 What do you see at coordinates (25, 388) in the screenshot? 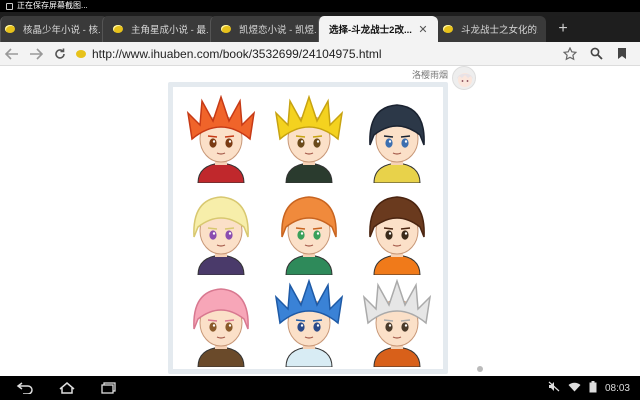
I see `back-nav-icon` at bounding box center [25, 388].